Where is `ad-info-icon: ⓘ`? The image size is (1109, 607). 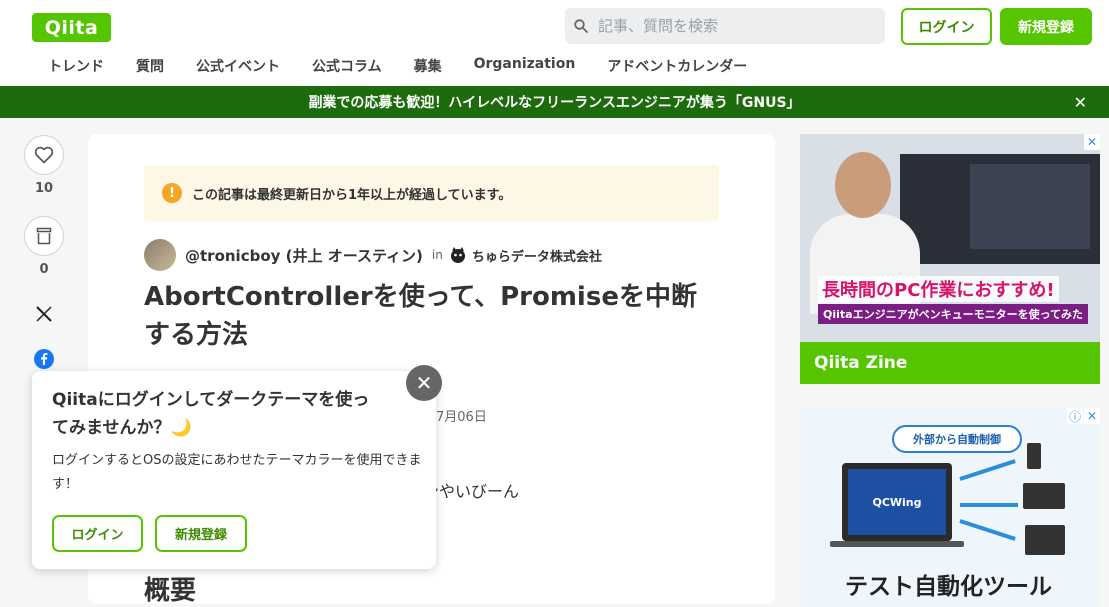
ad-info-icon: ⓘ is located at coordinates (1075, 416).